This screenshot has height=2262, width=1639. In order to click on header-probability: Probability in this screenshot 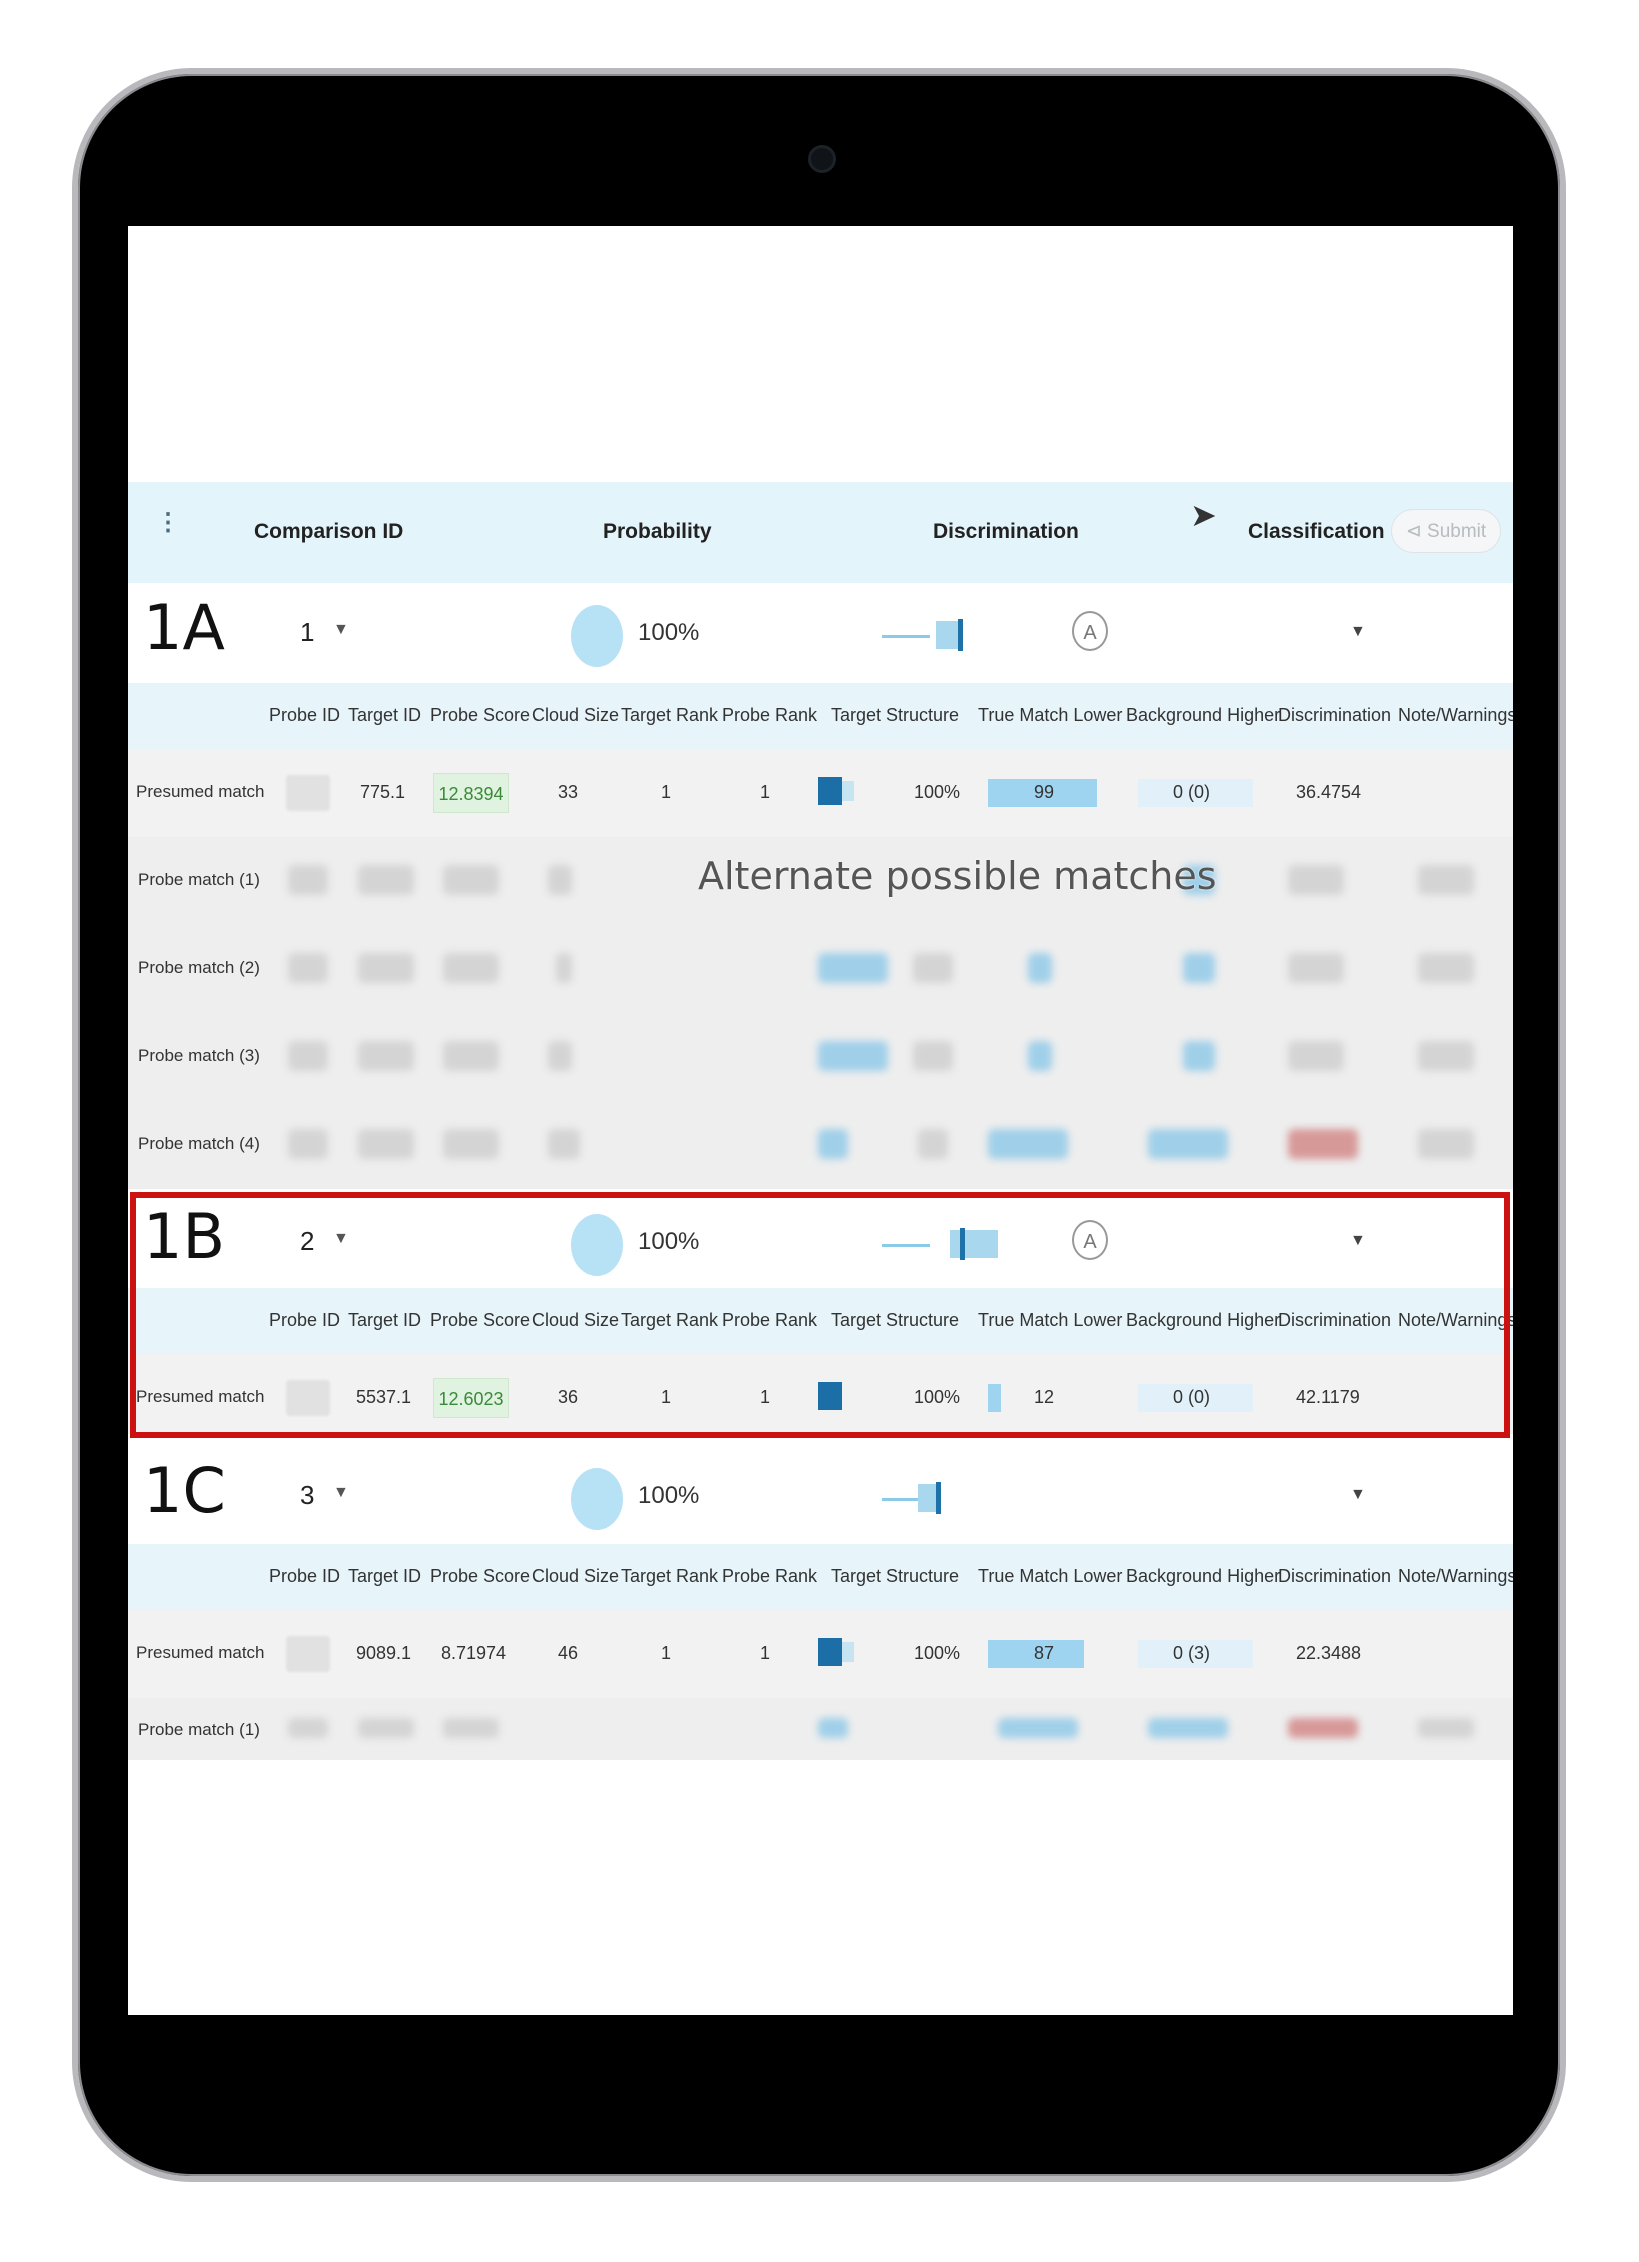, I will do `click(657, 532)`.